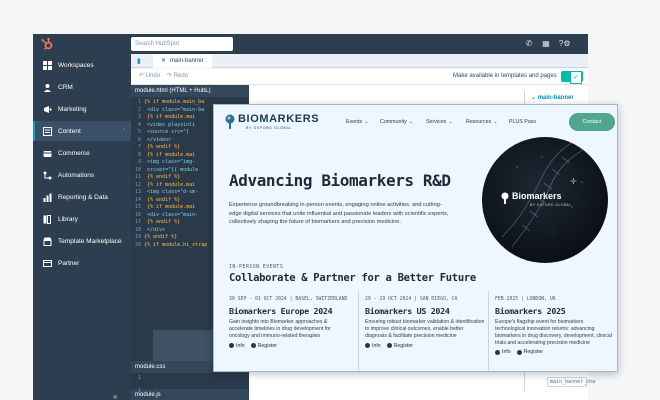 Image resolution: width=660 pixels, height=400 pixels. Describe the element at coordinates (82, 153) in the screenshot. I see `sidebar-item-commerce: Commerce` at that location.